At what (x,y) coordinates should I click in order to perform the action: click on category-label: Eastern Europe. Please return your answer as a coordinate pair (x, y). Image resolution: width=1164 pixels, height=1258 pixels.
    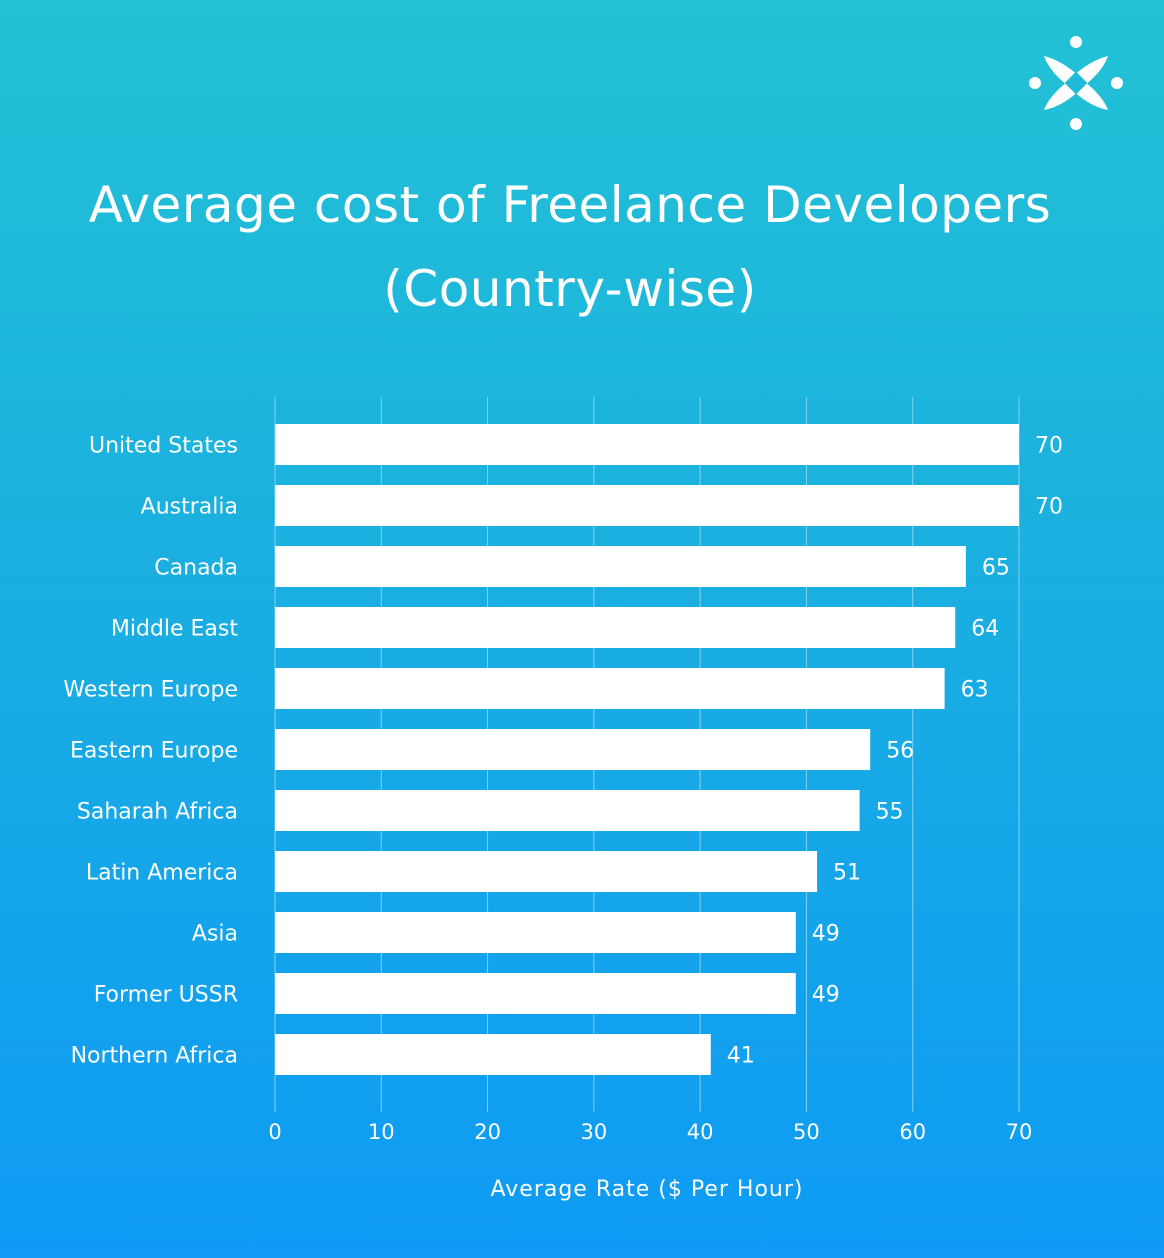
    Looking at the image, I should click on (154, 751).